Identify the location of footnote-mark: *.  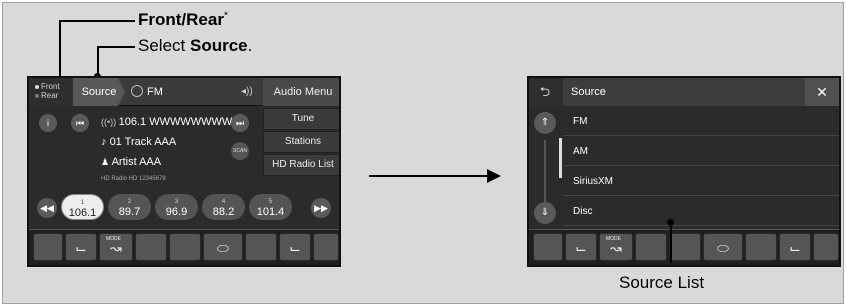
(225, 16).